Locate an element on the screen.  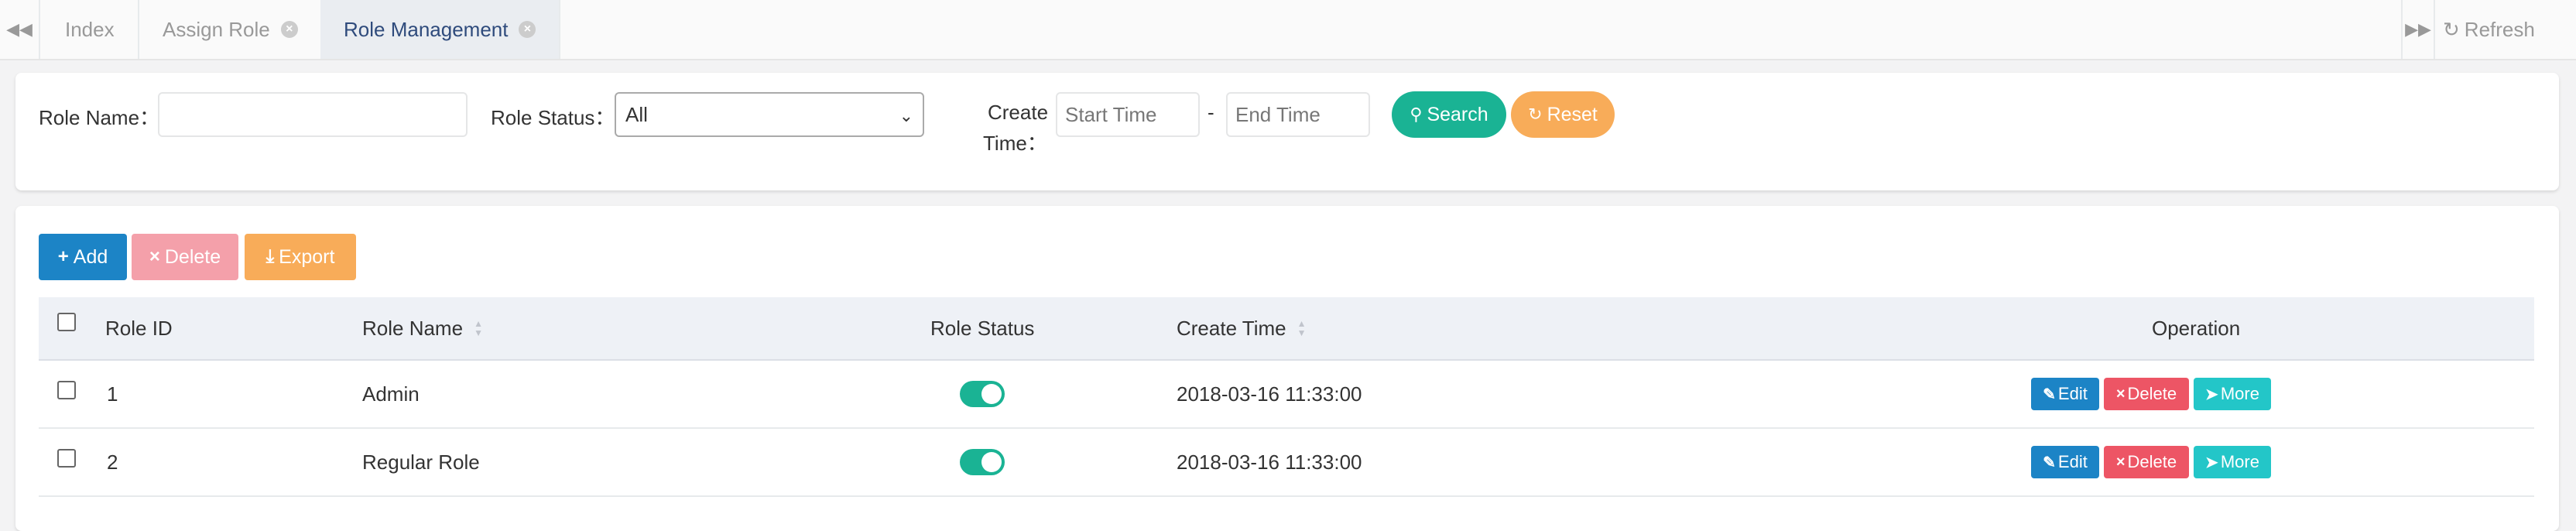
column-header-operation: Operation is located at coordinates (2196, 328).